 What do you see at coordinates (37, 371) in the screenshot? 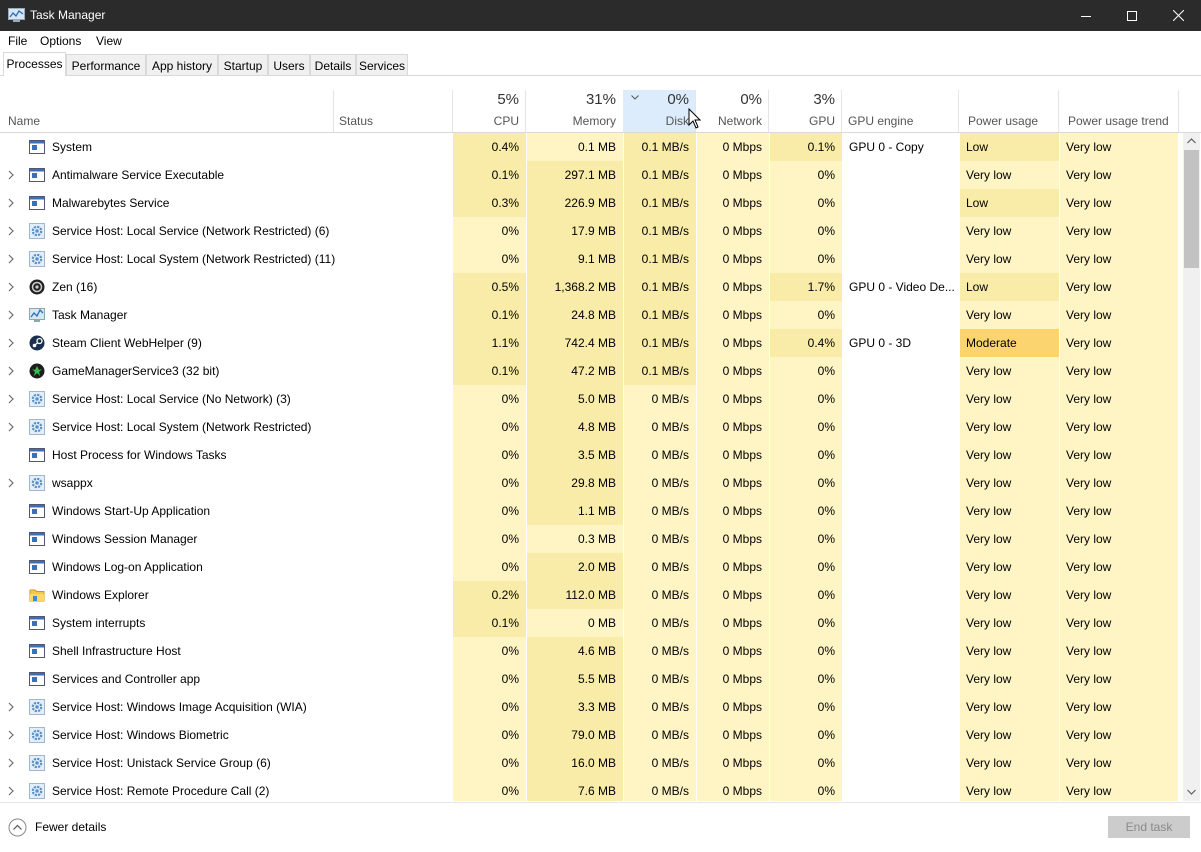
I see `game-manager-icon` at bounding box center [37, 371].